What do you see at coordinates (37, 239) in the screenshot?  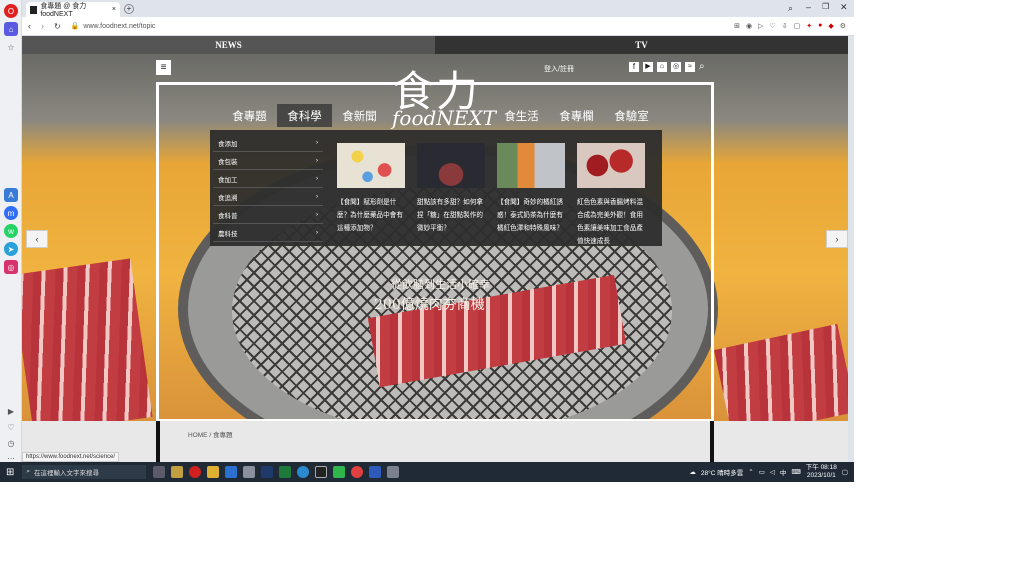 I see `slider-prev-button: ‹` at bounding box center [37, 239].